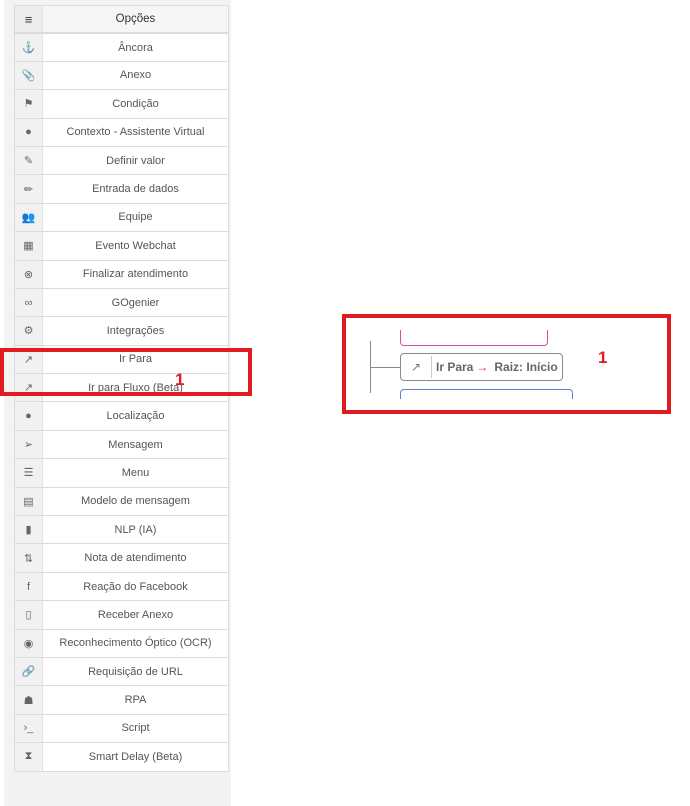  What do you see at coordinates (29, 473) in the screenshot?
I see `list-icon: ☰` at bounding box center [29, 473].